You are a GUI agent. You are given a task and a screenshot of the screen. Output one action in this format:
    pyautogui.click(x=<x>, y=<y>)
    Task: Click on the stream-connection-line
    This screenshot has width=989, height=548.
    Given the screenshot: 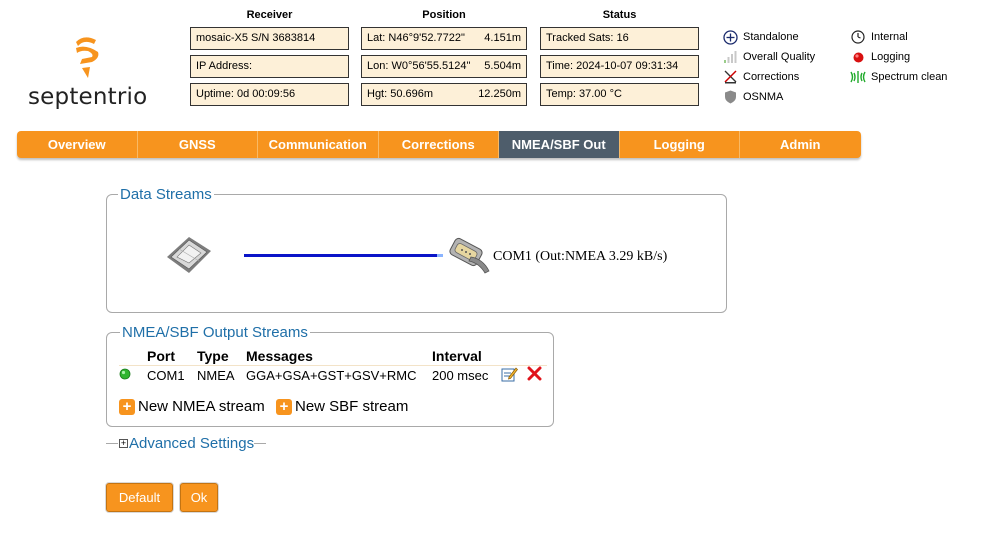 What is the action you would take?
    pyautogui.click(x=343, y=255)
    